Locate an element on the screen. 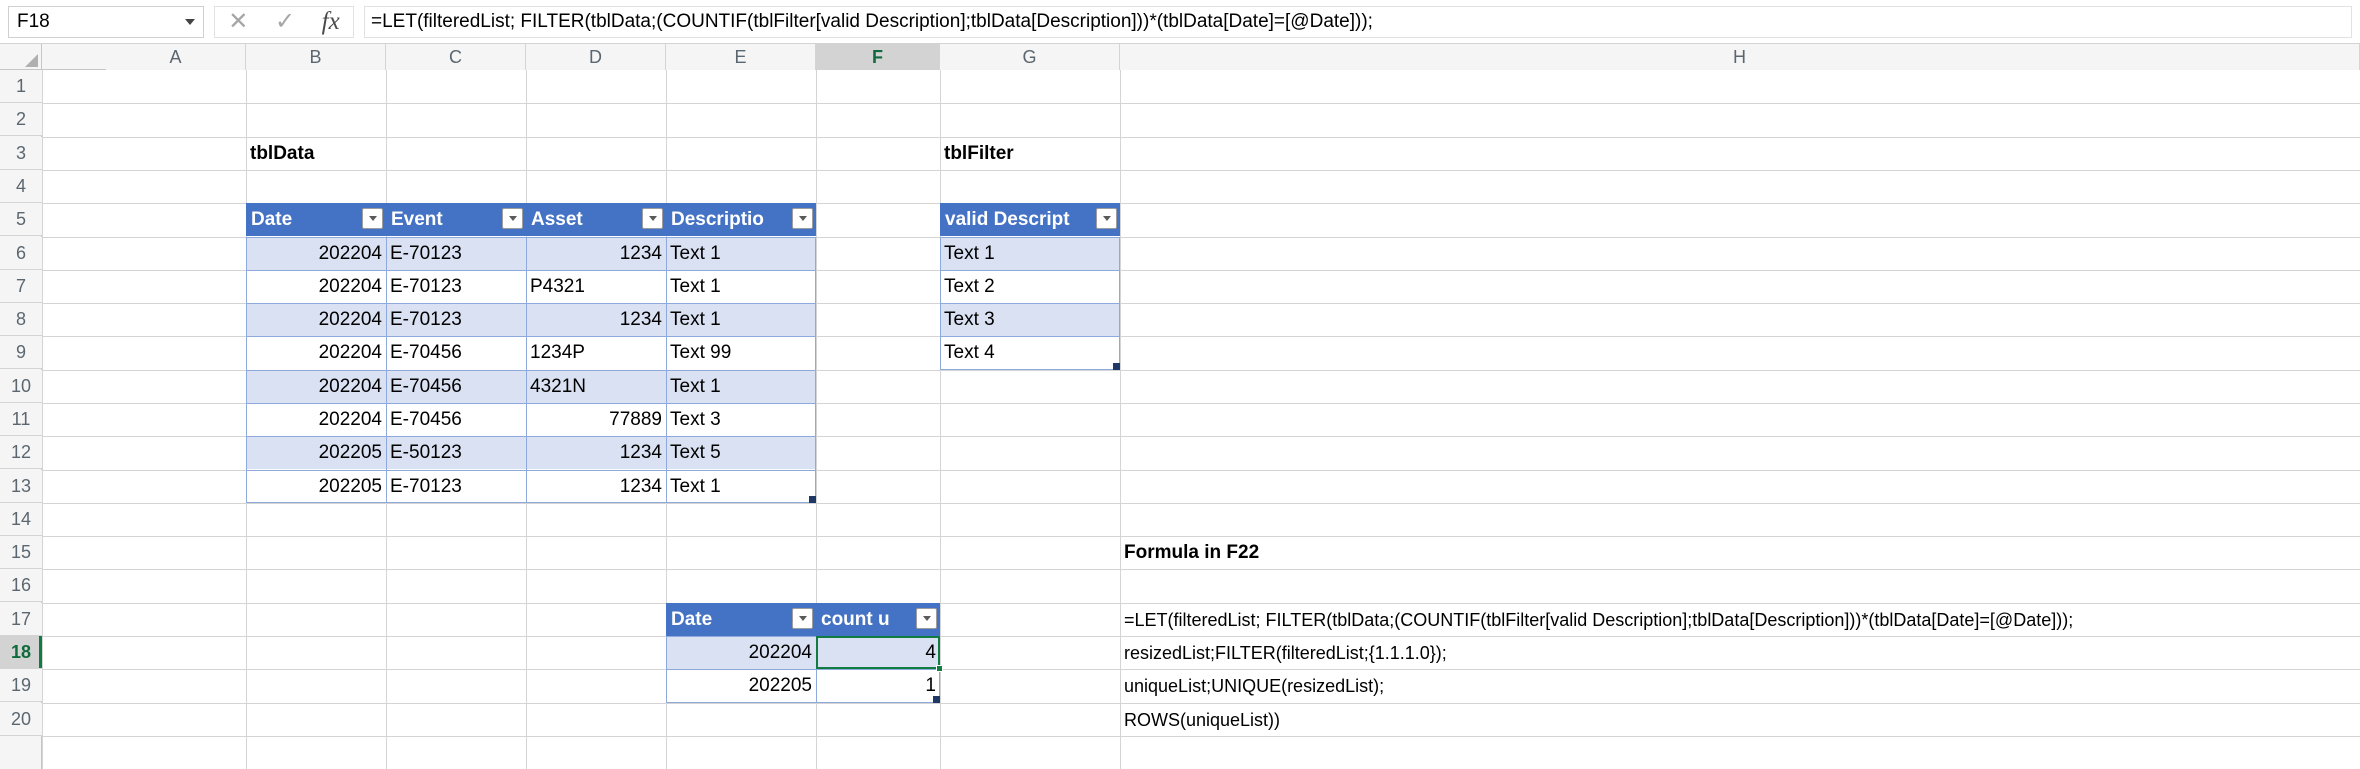 This screenshot has height=769, width=2360. tblfilter-filter-button is located at coordinates (1106, 218).